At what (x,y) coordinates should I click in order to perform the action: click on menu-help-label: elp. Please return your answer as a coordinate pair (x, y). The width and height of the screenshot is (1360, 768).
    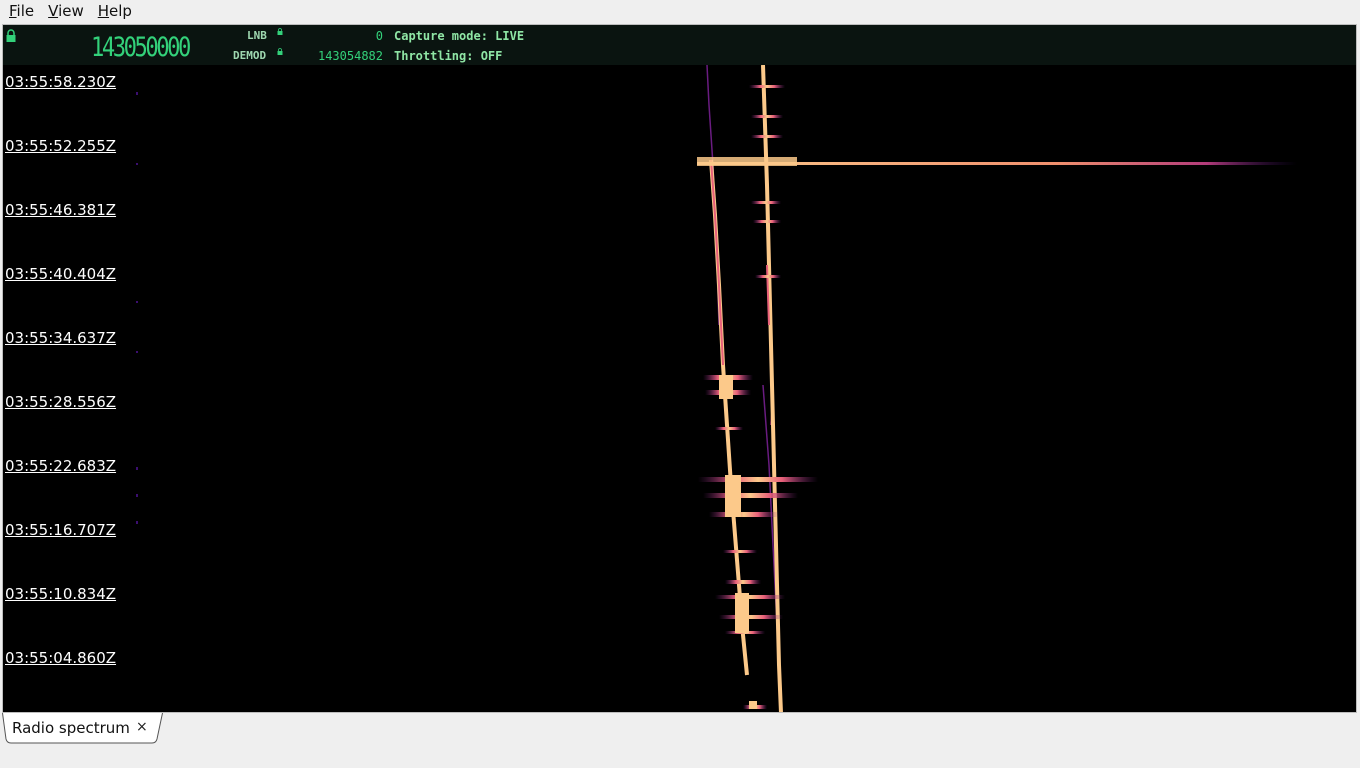
    Looking at the image, I should click on (120, 11).